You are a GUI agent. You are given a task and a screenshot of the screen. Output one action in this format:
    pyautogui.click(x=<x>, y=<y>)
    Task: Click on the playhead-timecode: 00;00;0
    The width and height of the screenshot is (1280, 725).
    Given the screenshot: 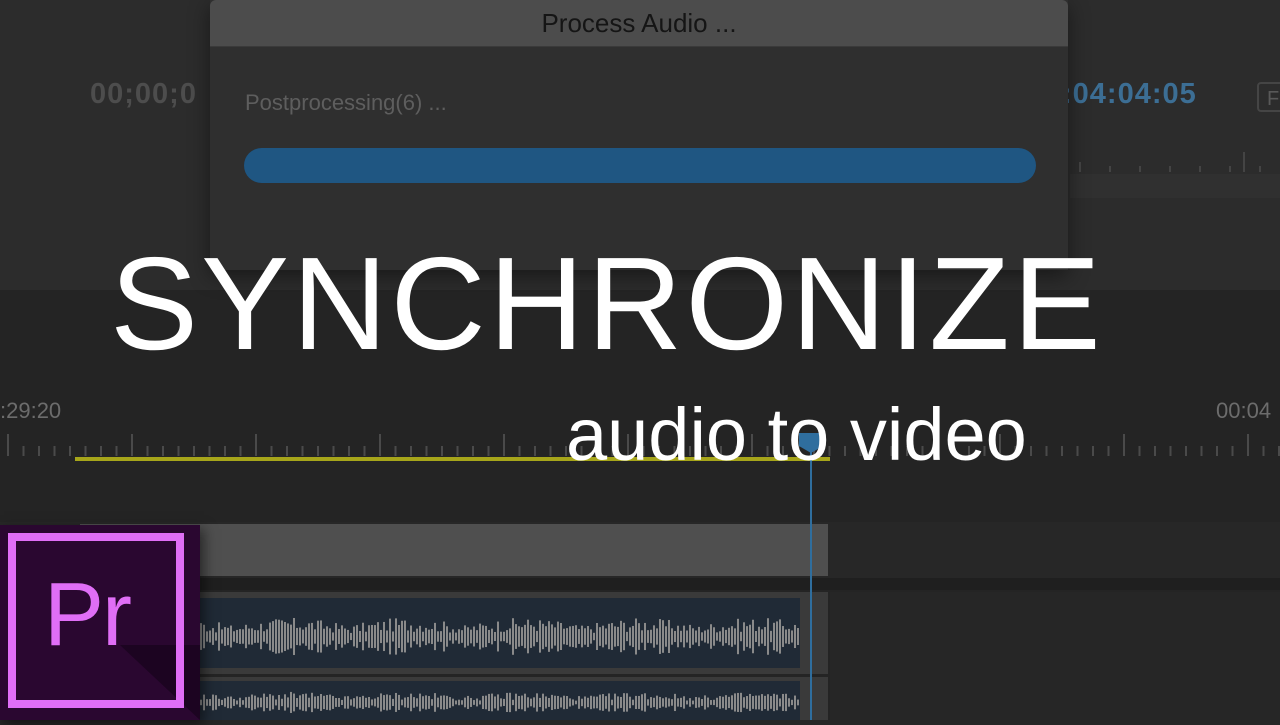 What is the action you would take?
    pyautogui.click(x=143, y=94)
    